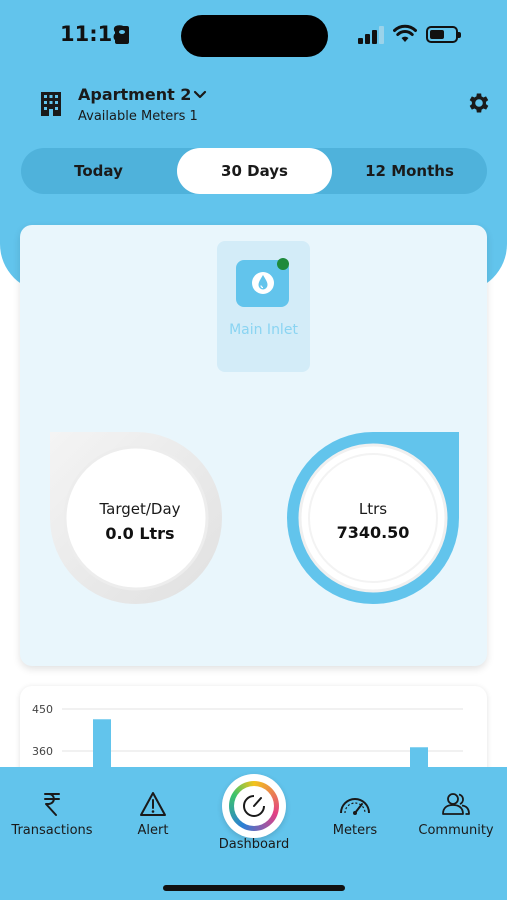 The height and width of the screenshot is (900, 507). I want to click on rupee-icon, so click(52, 804).